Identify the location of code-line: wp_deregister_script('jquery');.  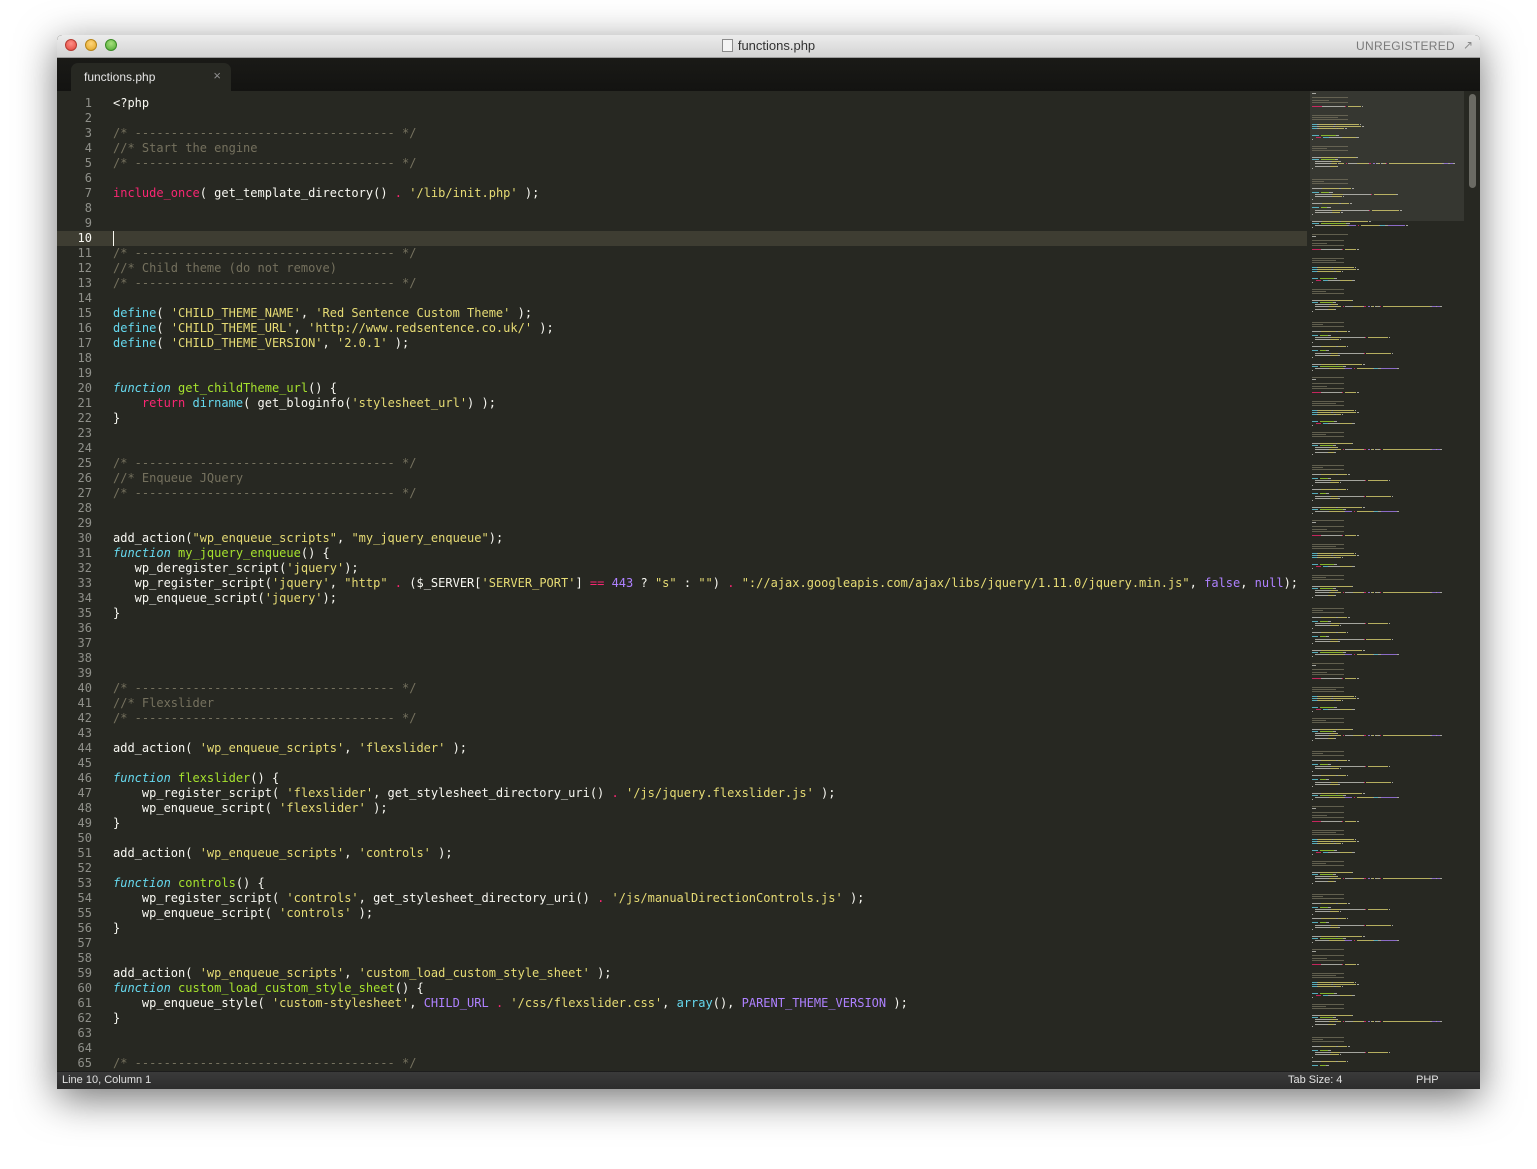
(236, 568).